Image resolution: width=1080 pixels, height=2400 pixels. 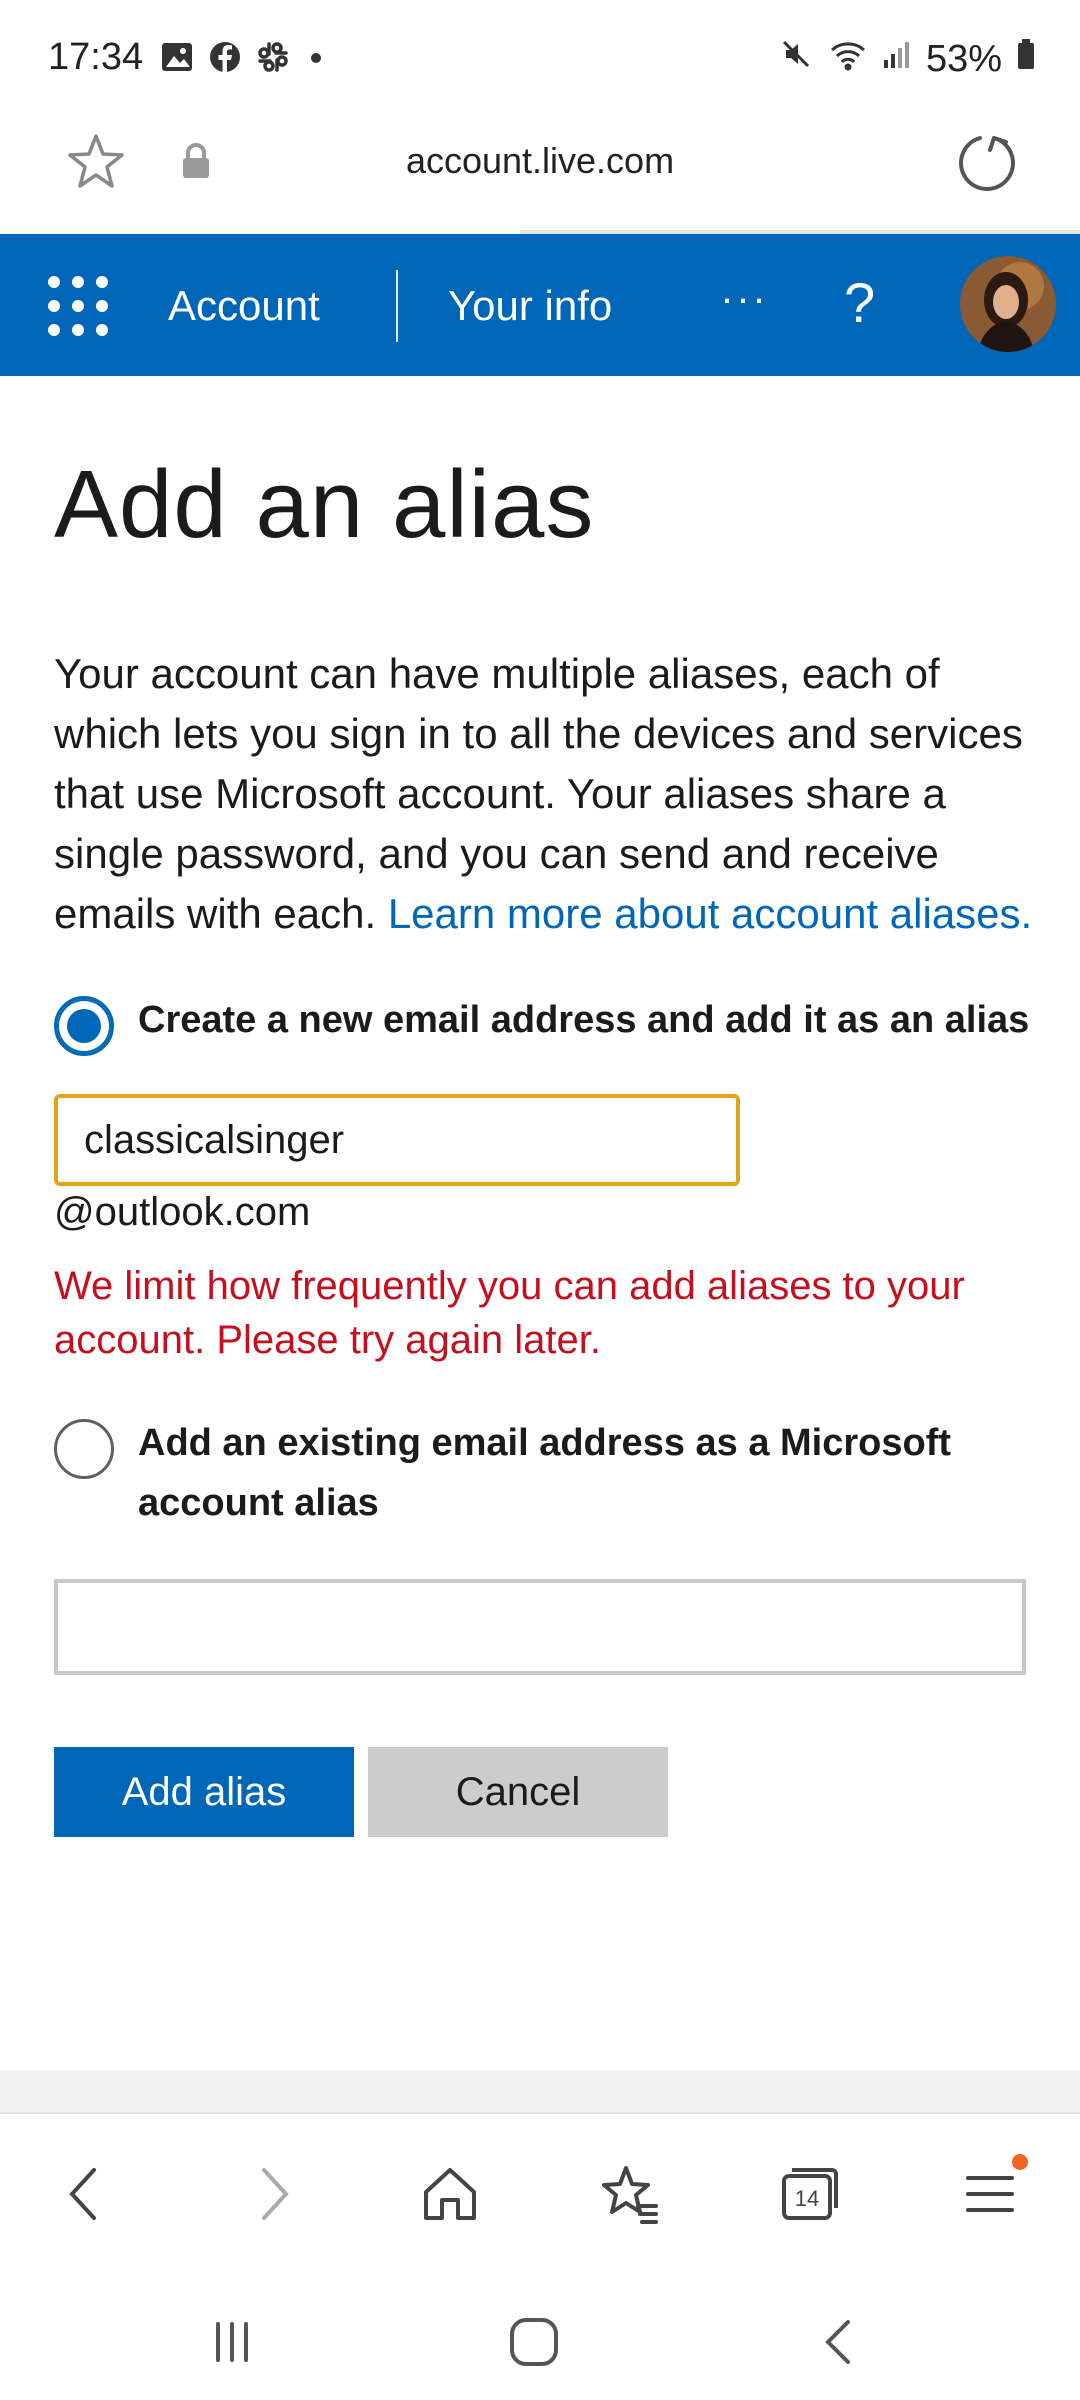 I want to click on wifi-icon, so click(x=848, y=59).